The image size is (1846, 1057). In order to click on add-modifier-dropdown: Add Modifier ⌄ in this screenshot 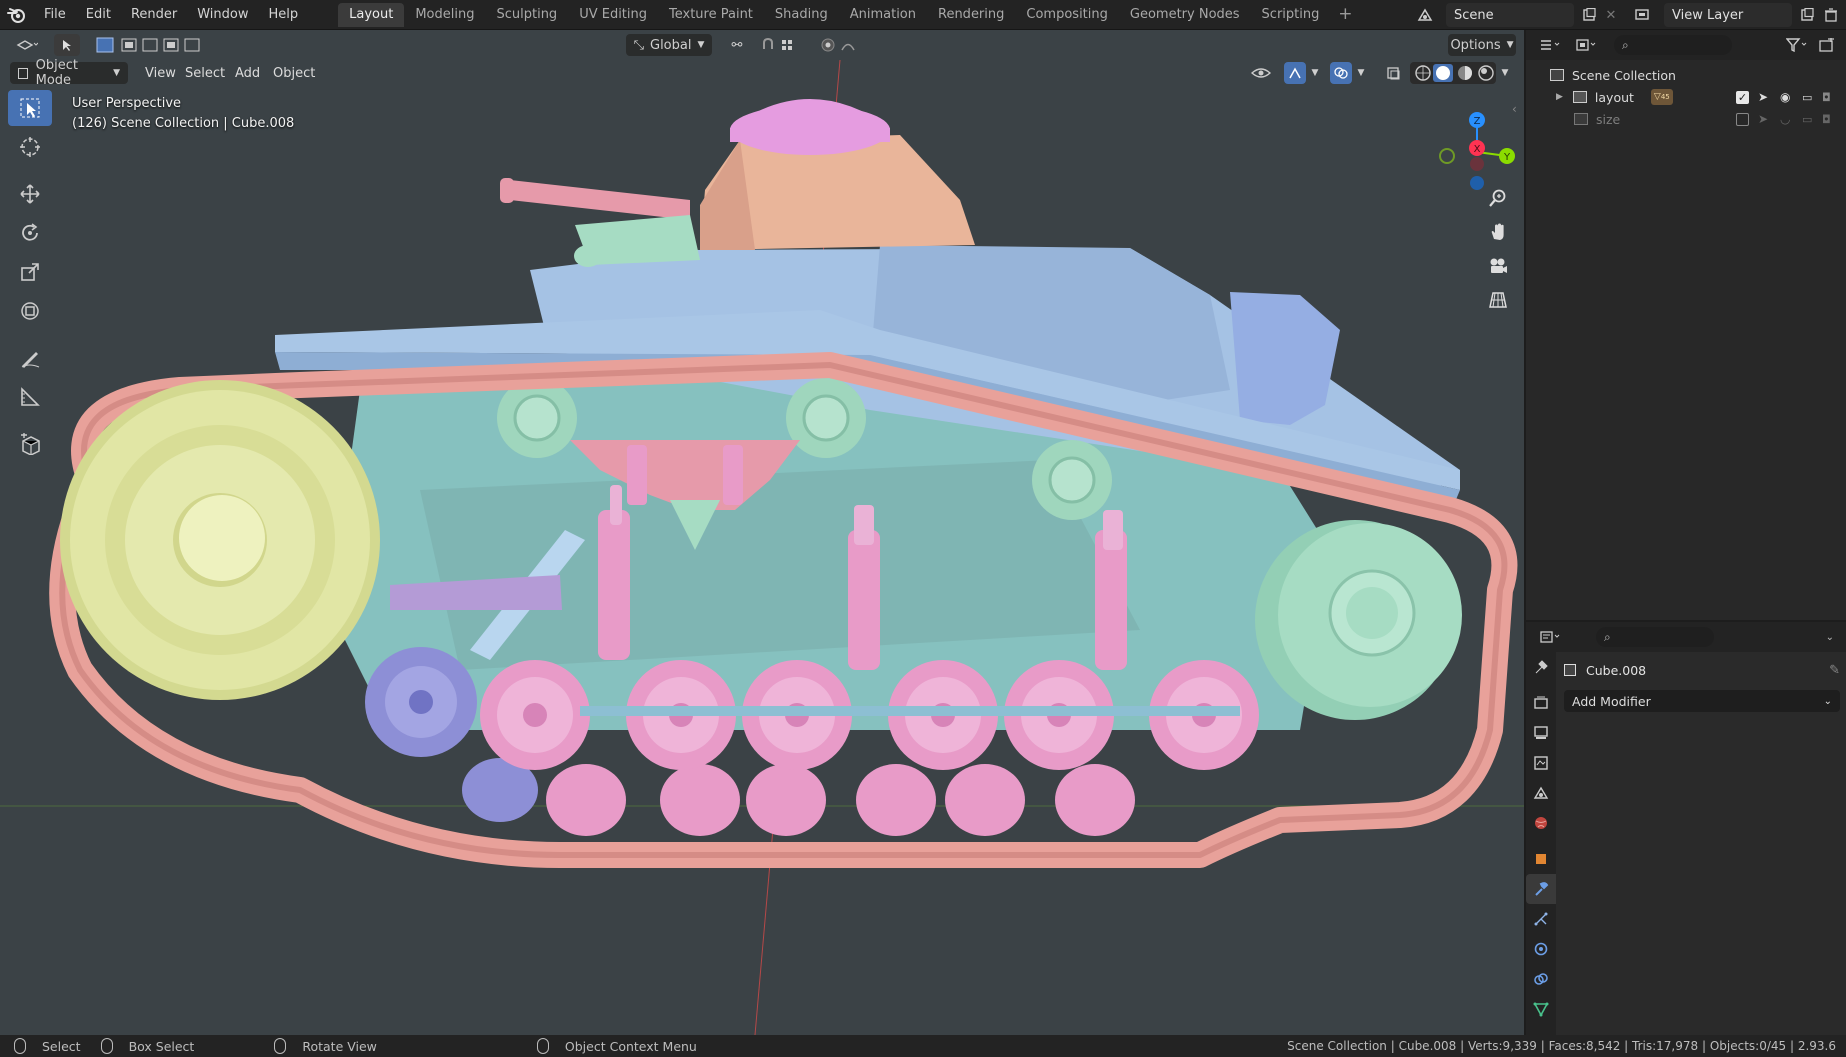, I will do `click(1702, 701)`.